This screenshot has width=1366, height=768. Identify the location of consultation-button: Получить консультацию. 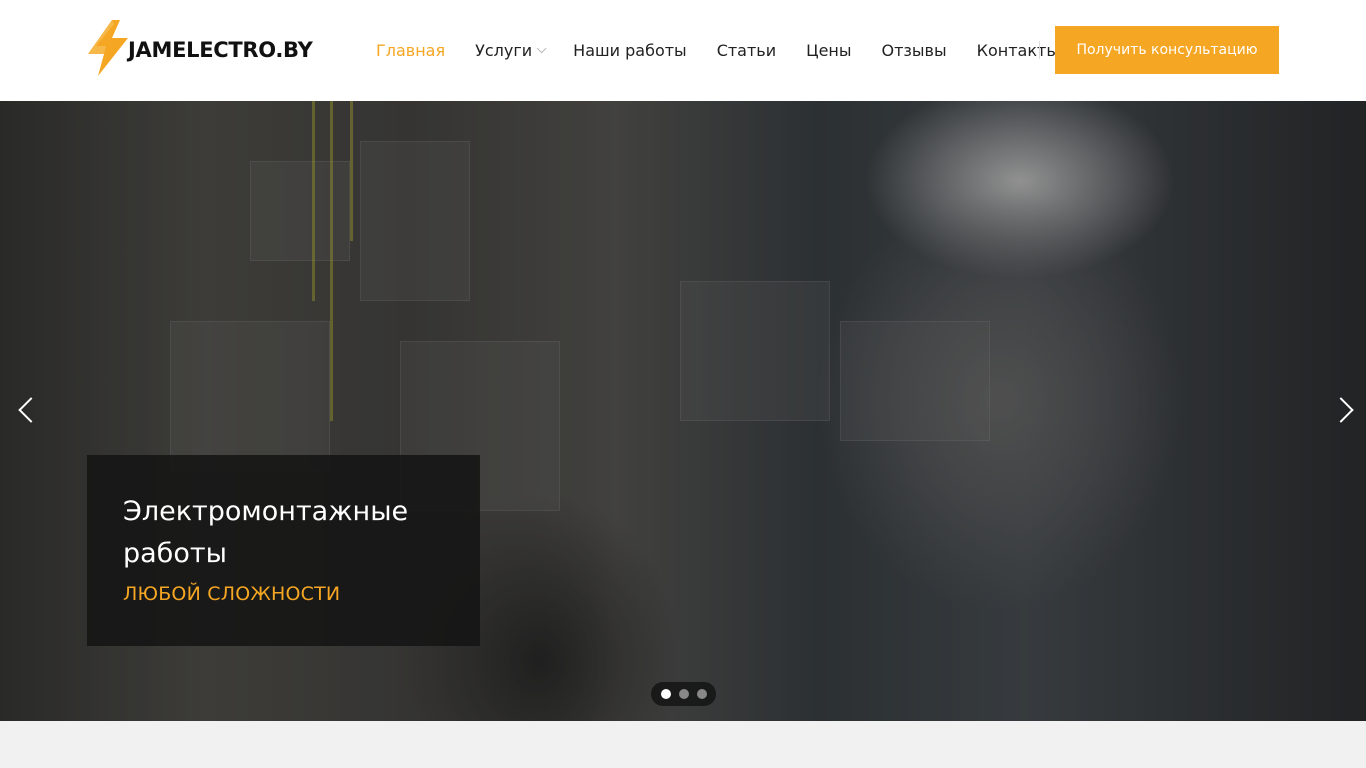
(1167, 50).